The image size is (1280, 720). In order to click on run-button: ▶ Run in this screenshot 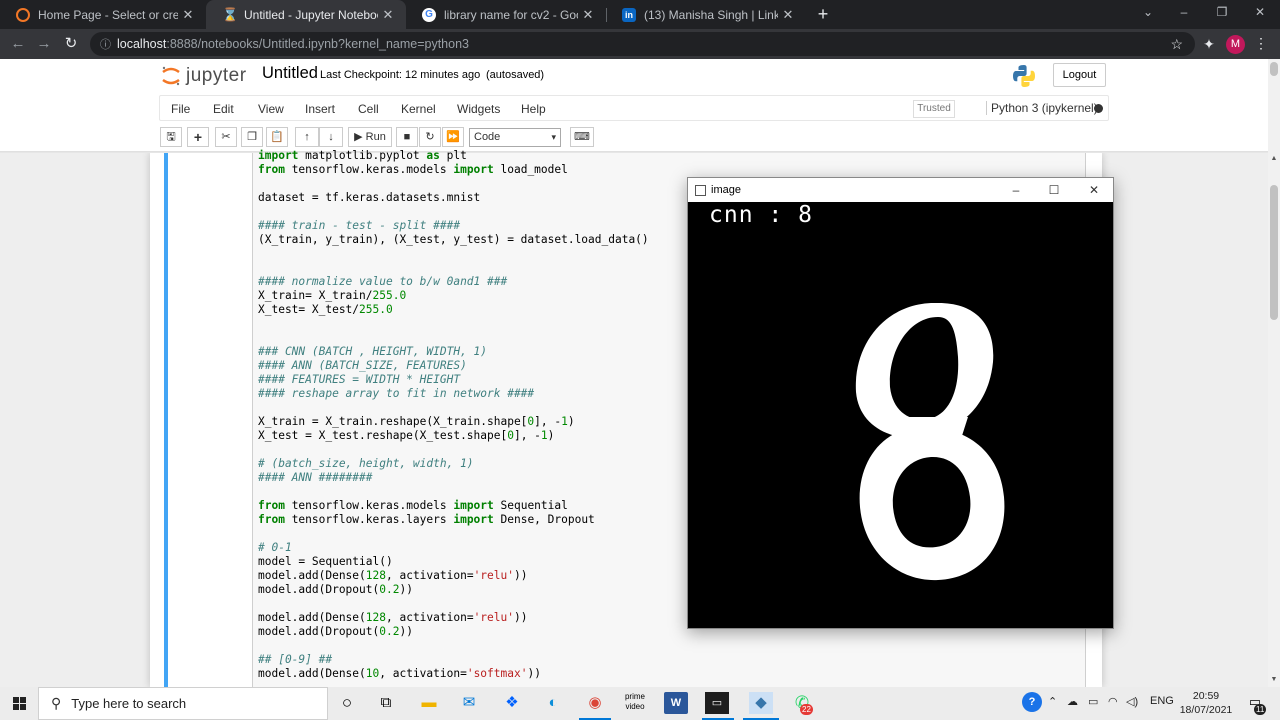, I will do `click(370, 137)`.